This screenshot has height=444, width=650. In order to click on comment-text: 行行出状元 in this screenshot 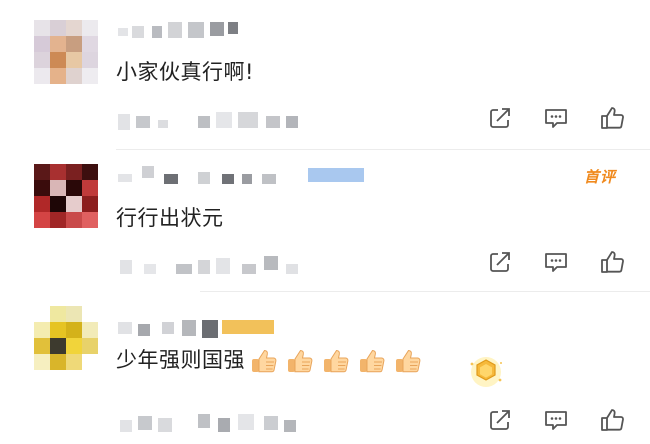, I will do `click(170, 218)`.